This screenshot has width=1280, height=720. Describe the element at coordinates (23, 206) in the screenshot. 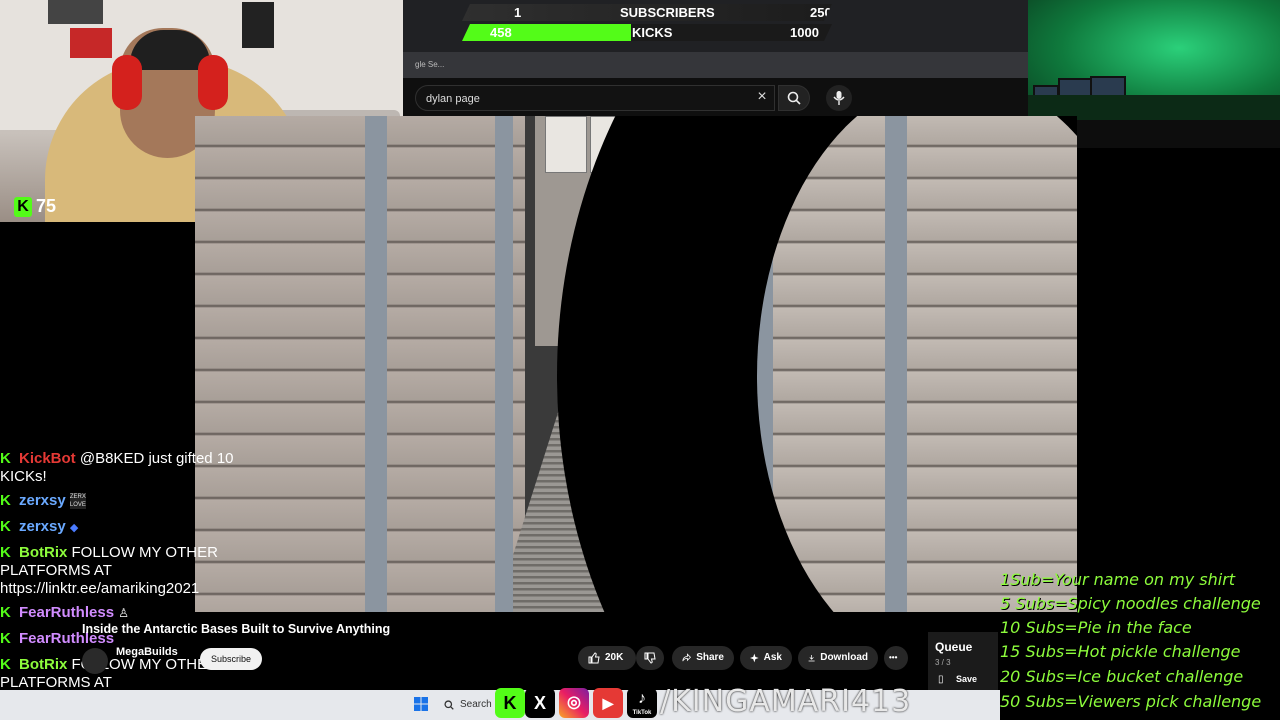

I see `kick-logo-icon: K` at that location.